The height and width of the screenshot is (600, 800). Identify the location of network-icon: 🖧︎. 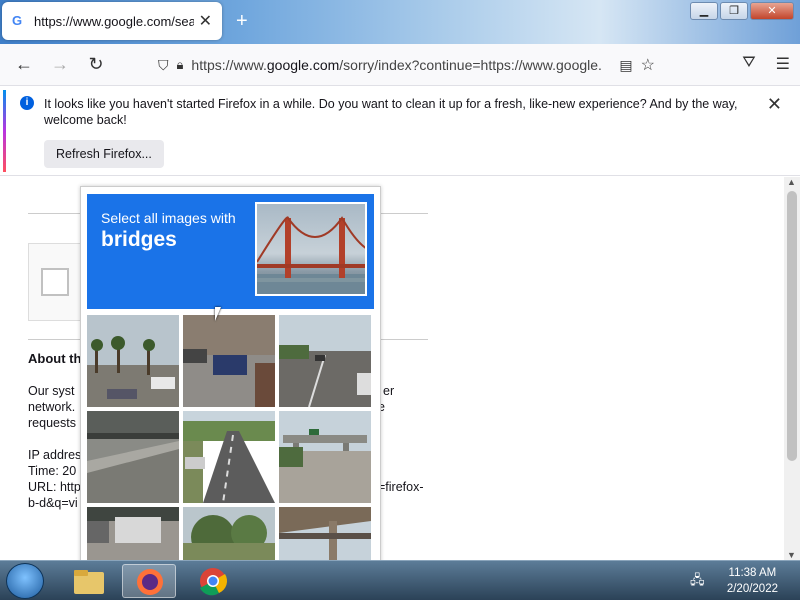
(698, 579).